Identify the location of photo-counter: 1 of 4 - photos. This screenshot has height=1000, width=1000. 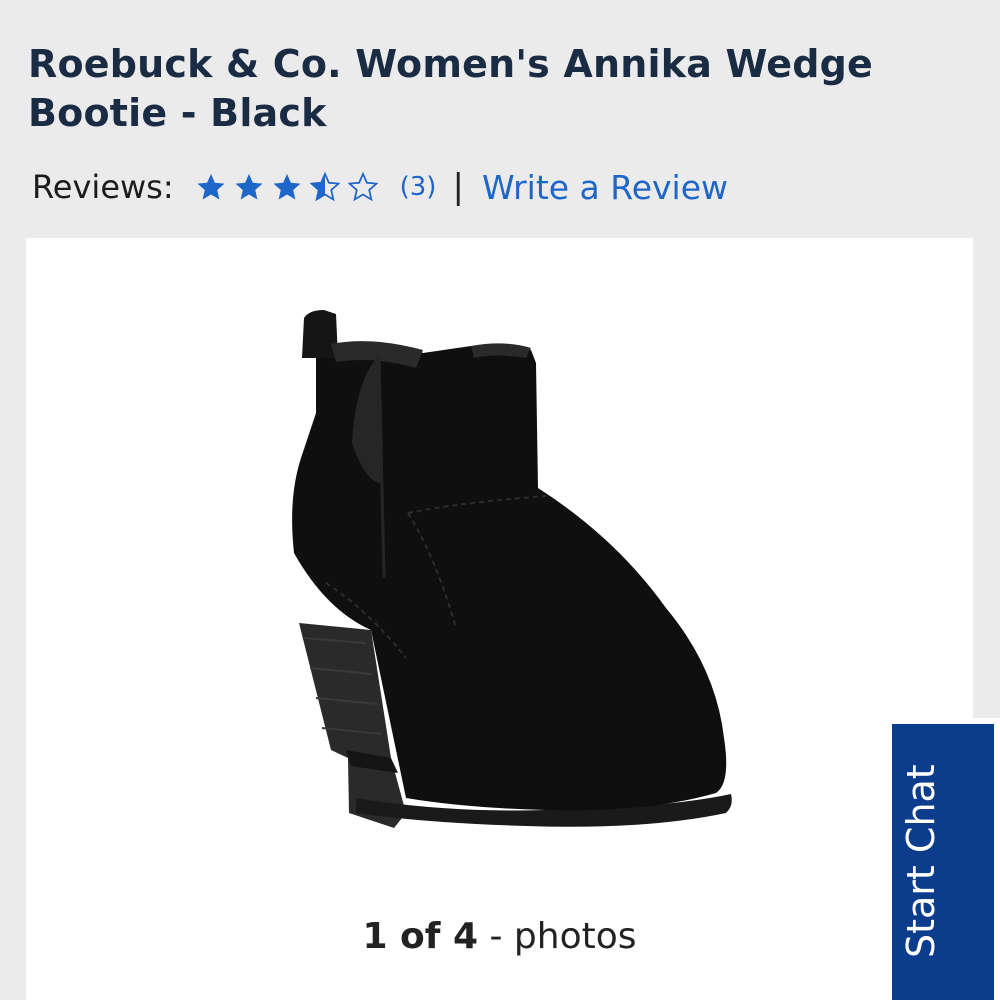
(499, 936).